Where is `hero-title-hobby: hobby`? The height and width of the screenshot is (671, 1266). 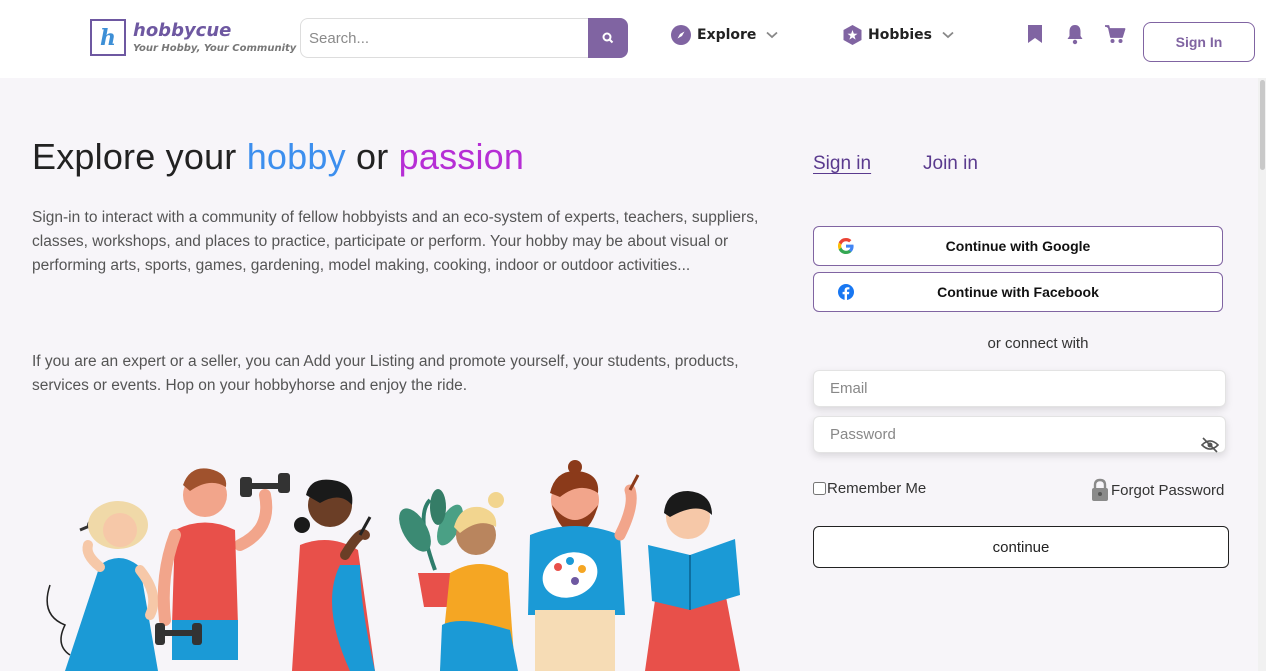 hero-title-hobby: hobby is located at coordinates (296, 156).